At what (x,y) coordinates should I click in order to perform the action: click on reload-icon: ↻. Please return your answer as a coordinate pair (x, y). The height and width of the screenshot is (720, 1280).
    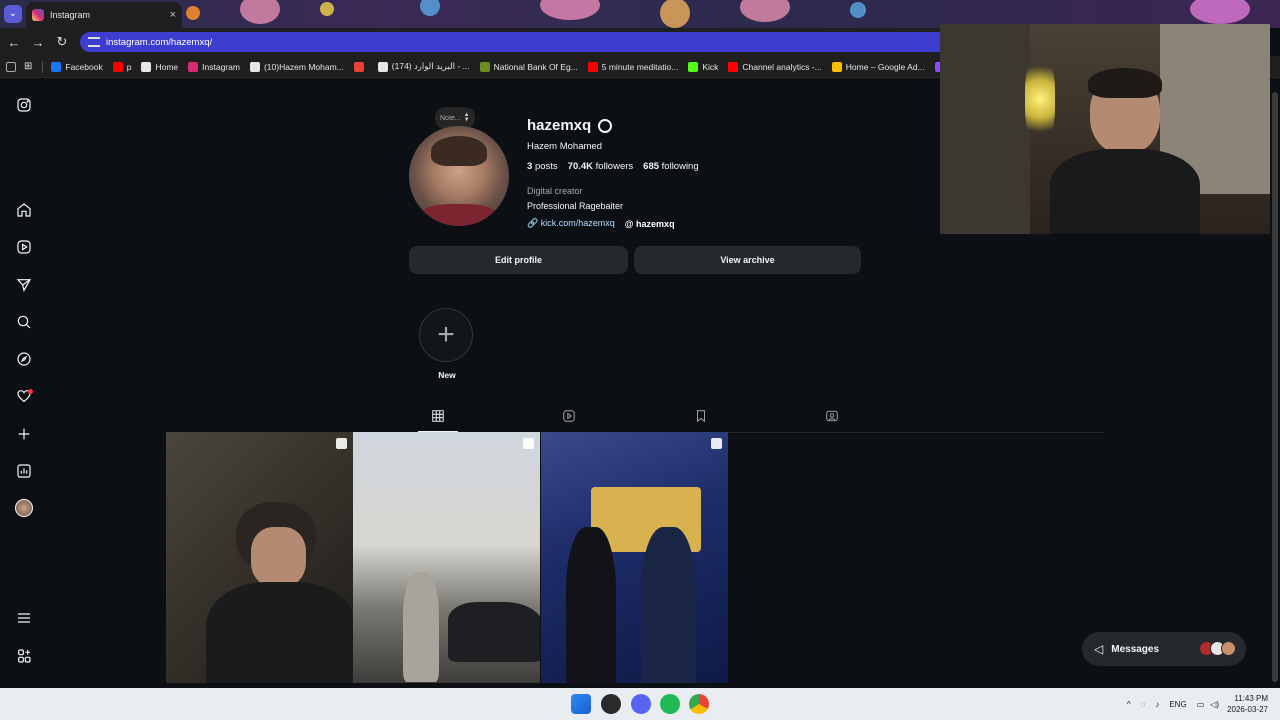
    Looking at the image, I should click on (62, 42).